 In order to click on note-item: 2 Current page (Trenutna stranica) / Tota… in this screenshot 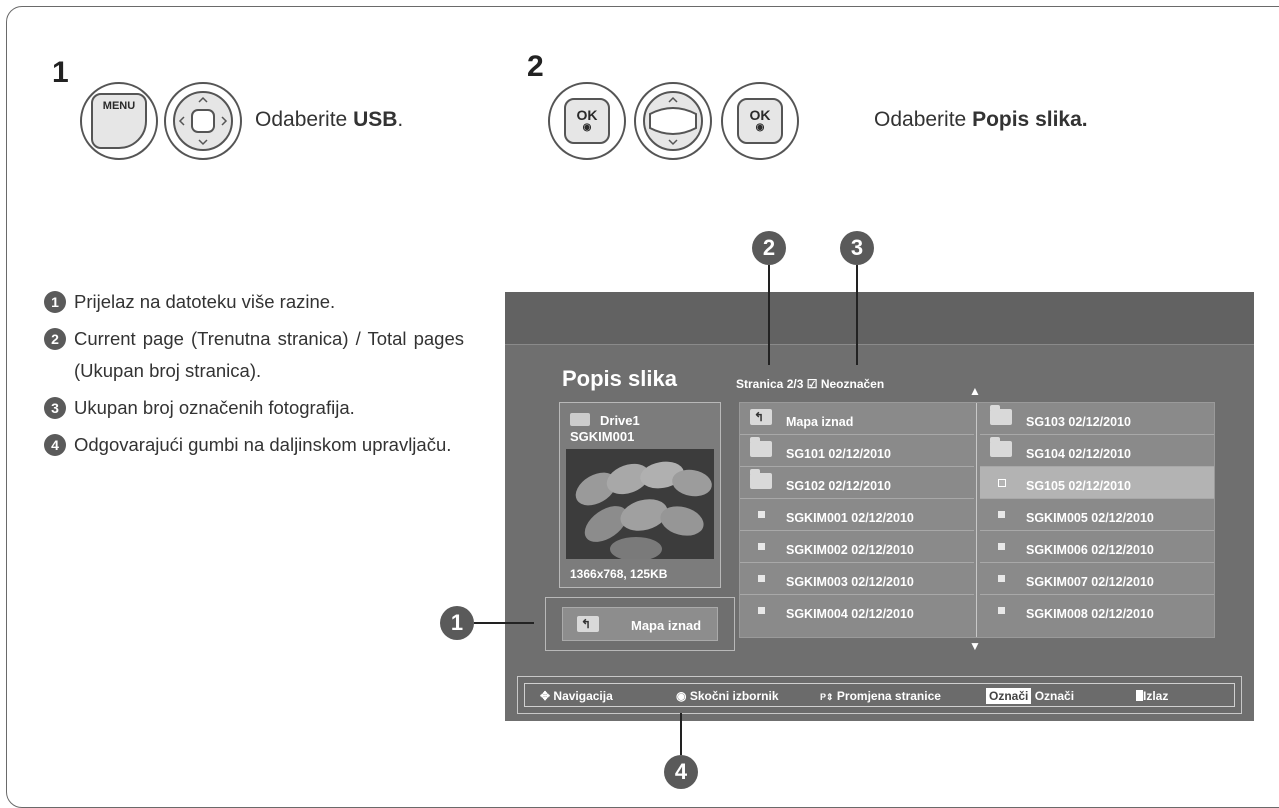, I will do `click(254, 355)`.